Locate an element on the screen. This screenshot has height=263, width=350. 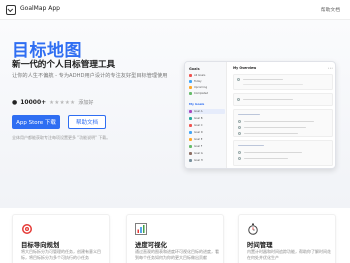
hero-subtitle: 新一代的个人目标管理工具 is located at coordinates (64, 65).